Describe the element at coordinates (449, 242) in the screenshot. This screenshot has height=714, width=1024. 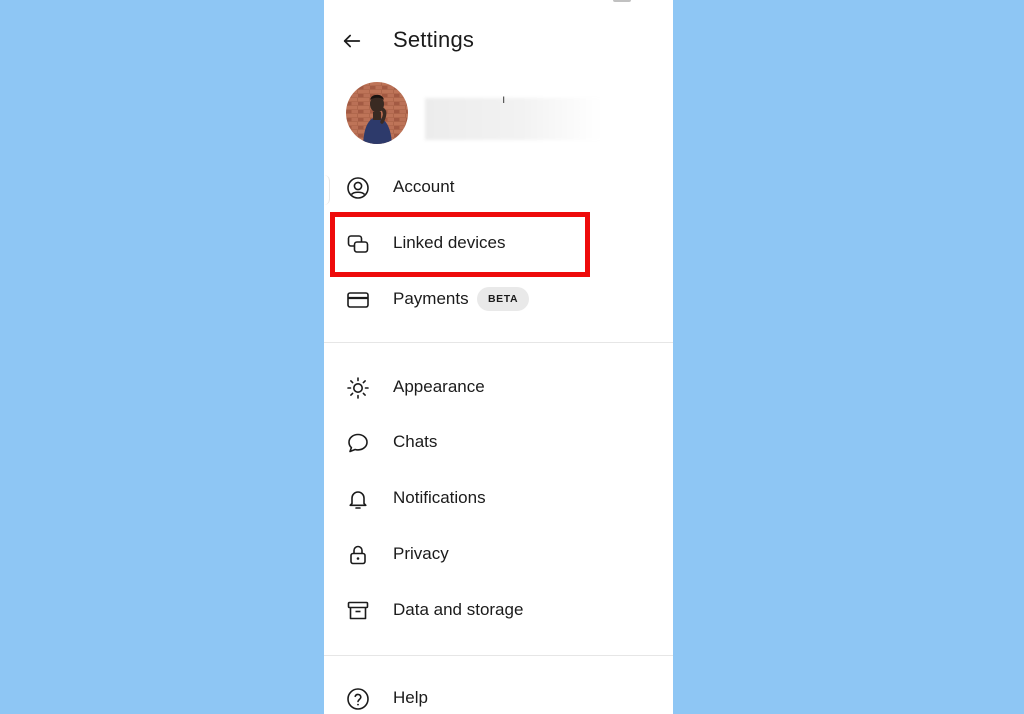
I see `menu-label-linked-devices: Linked devices` at that location.